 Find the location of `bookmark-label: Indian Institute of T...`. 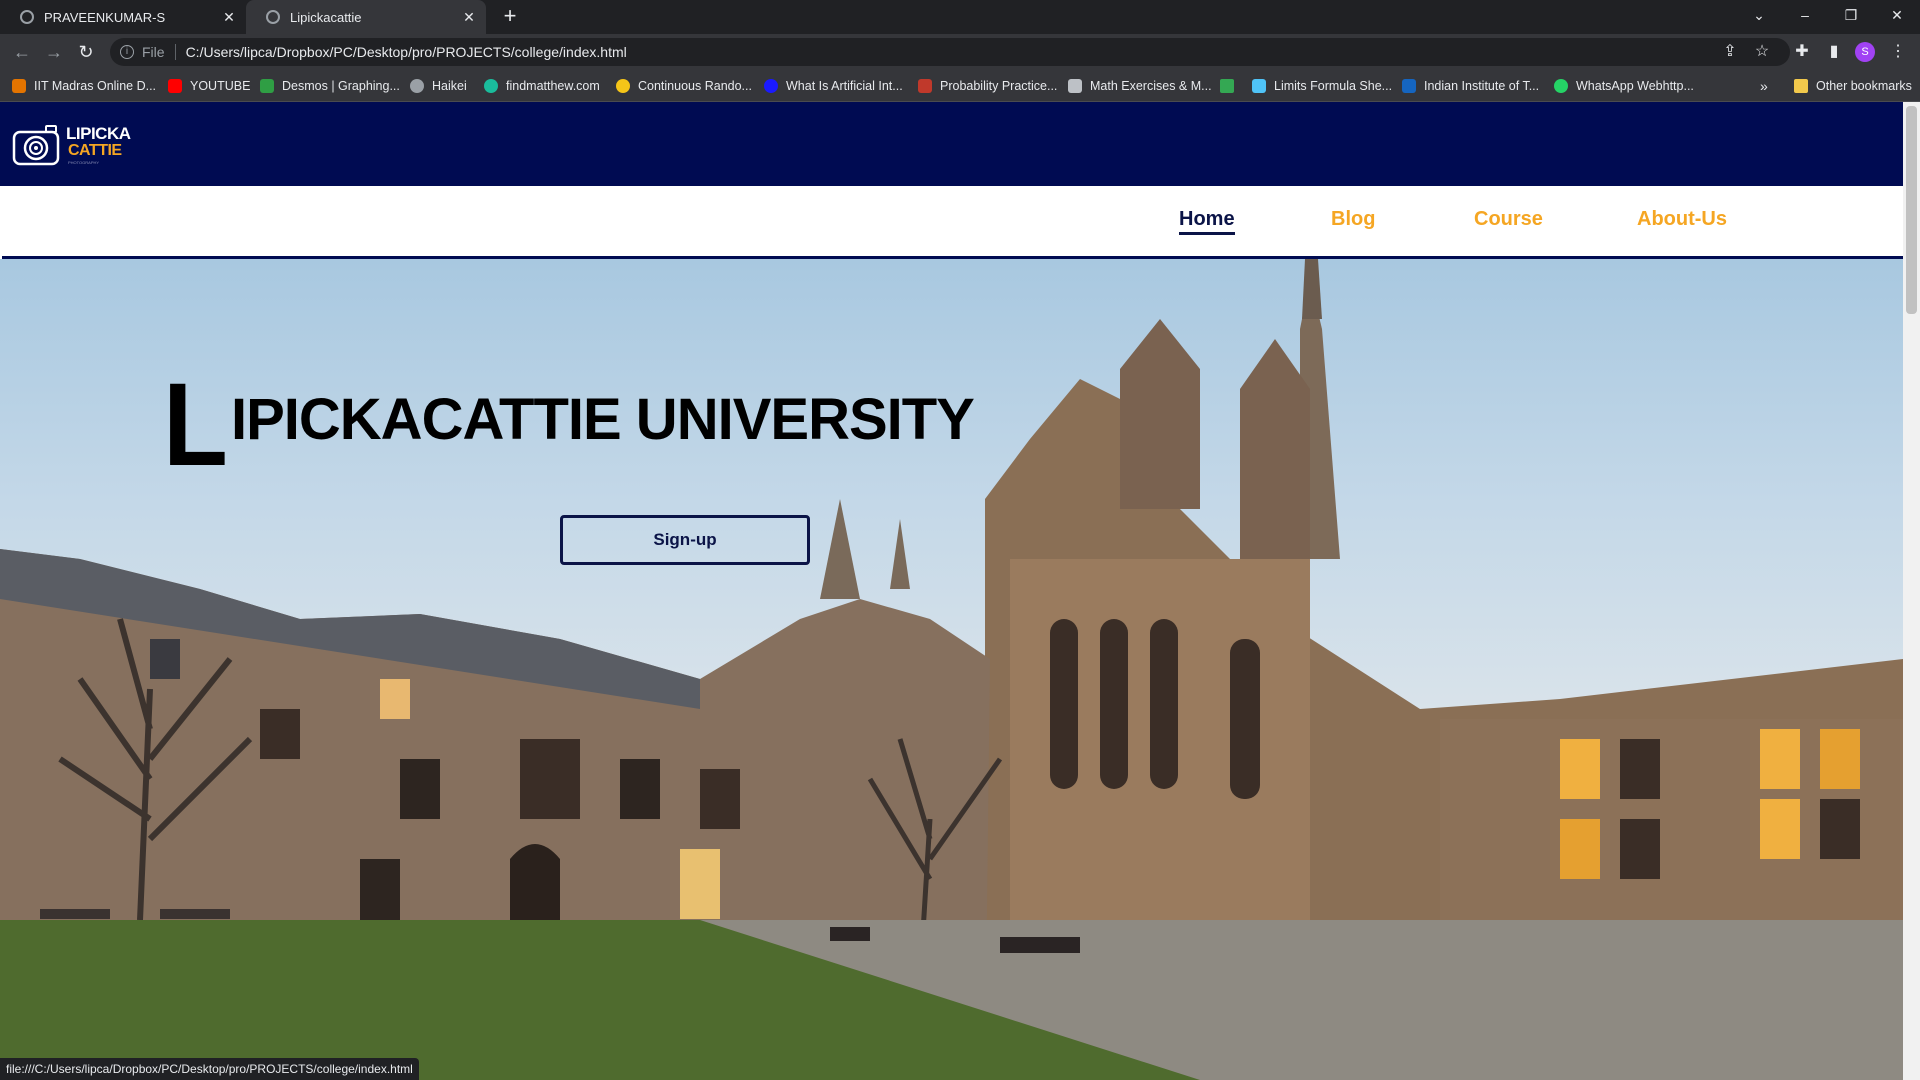

bookmark-label: Indian Institute of T... is located at coordinates (1482, 86).